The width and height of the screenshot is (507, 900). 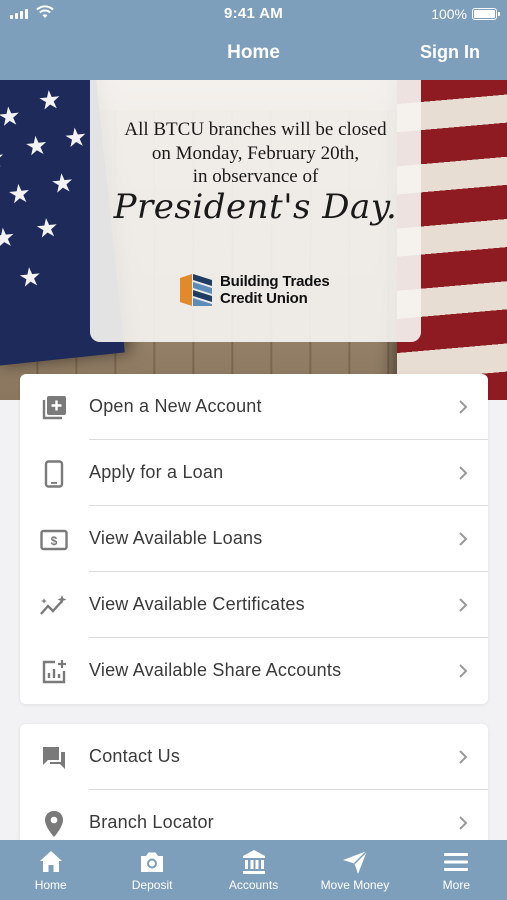 I want to click on logo-line-2: Credit Union, so click(x=264, y=298).